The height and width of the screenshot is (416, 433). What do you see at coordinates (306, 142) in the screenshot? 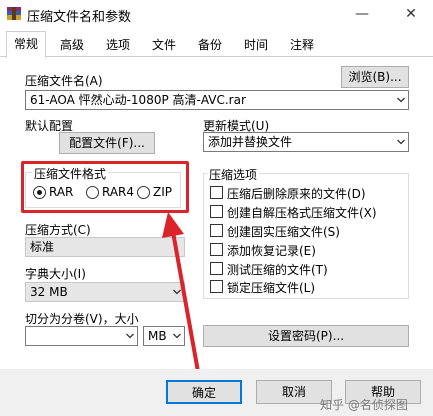
I see `update-mode-combobox: 添加并替换文件` at bounding box center [306, 142].